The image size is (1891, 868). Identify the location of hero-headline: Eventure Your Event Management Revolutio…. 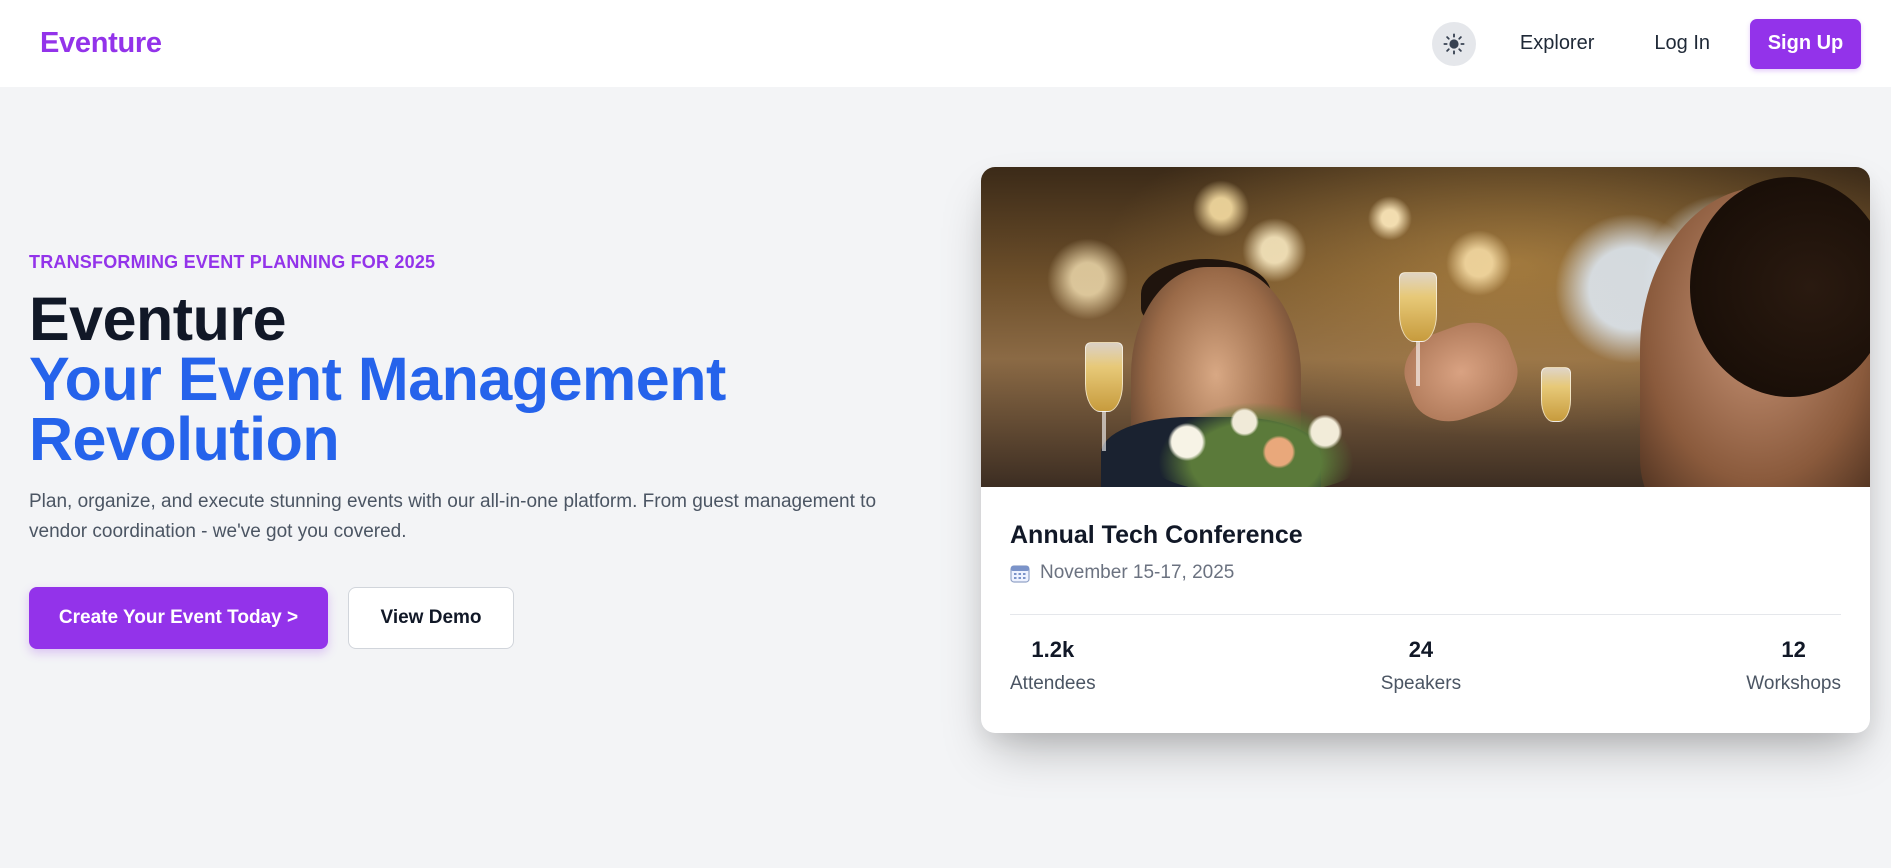
(474, 379).